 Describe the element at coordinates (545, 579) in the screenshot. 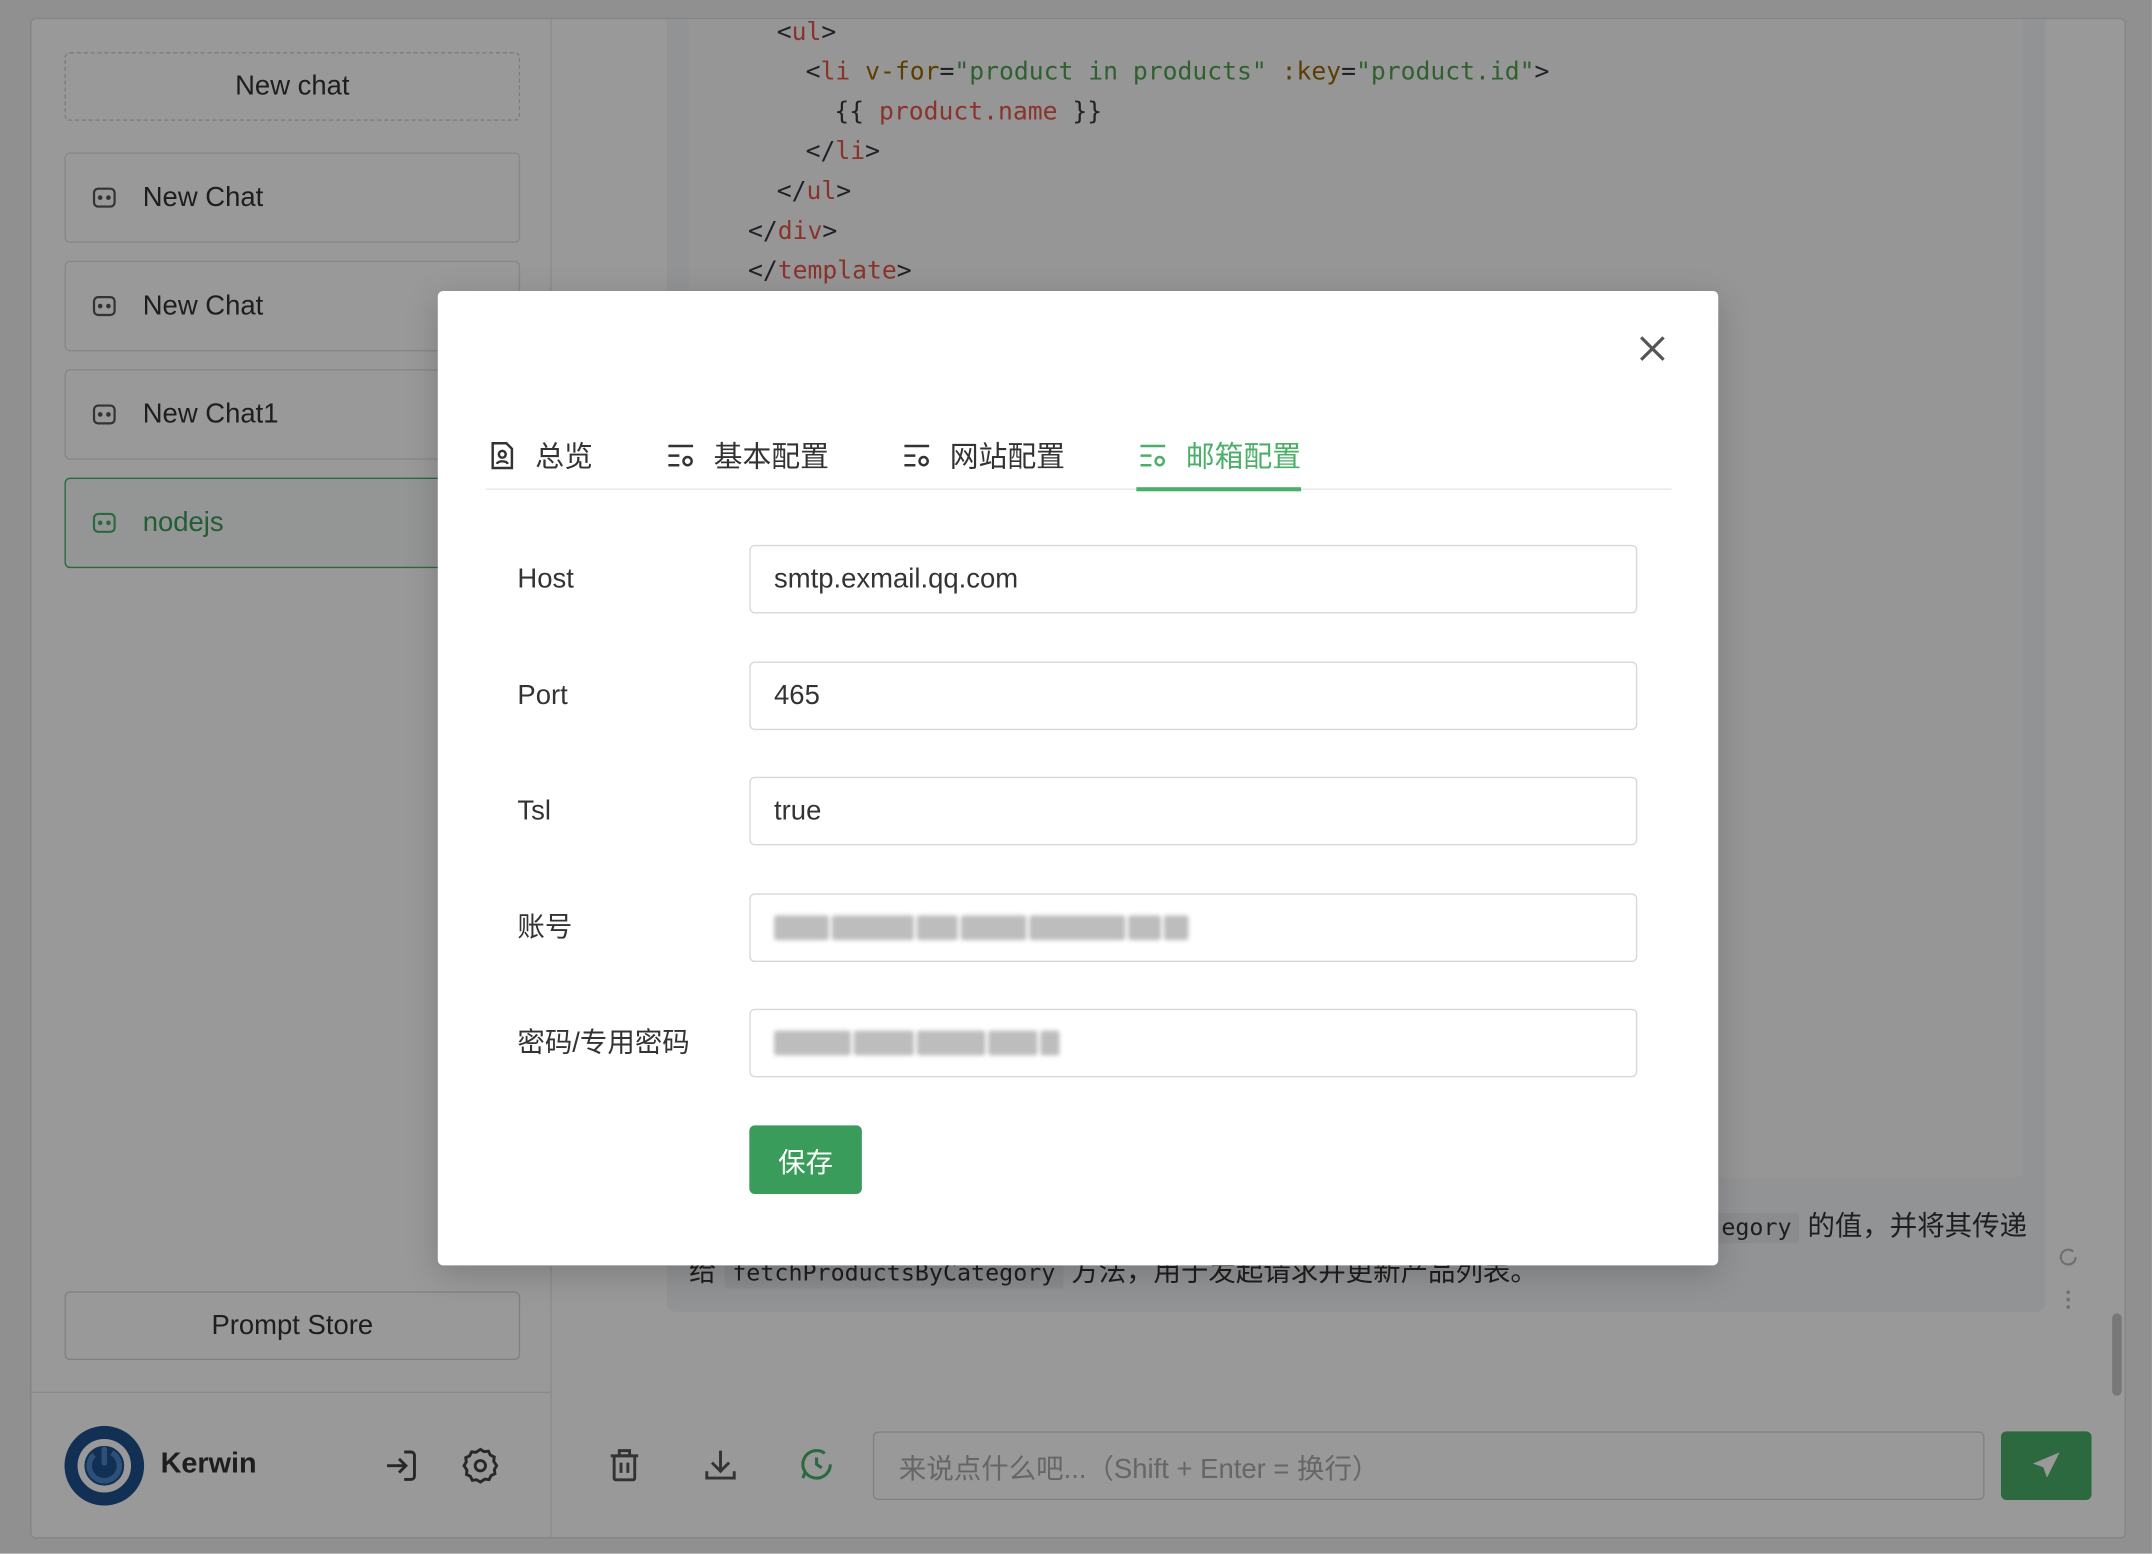

I see `host-label: Host` at that location.